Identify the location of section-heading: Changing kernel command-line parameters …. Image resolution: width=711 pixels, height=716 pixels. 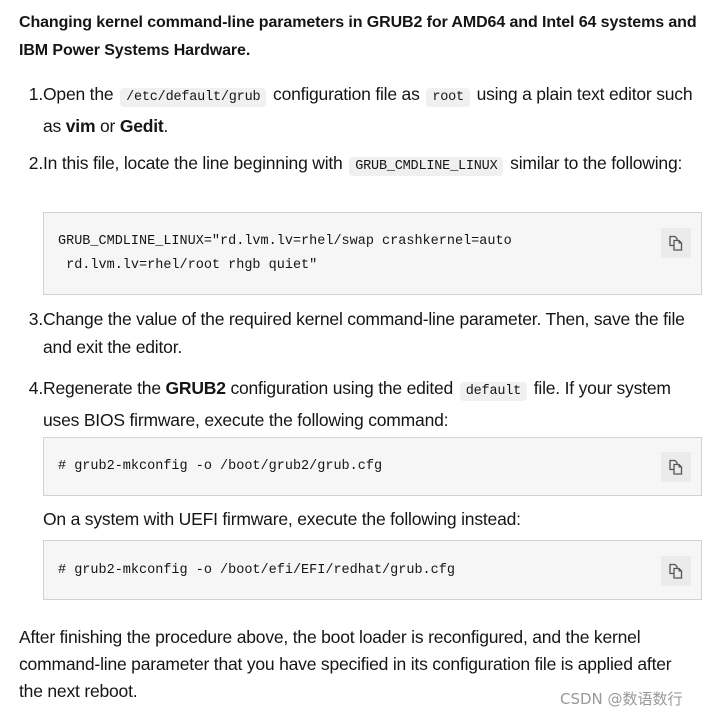
(358, 36).